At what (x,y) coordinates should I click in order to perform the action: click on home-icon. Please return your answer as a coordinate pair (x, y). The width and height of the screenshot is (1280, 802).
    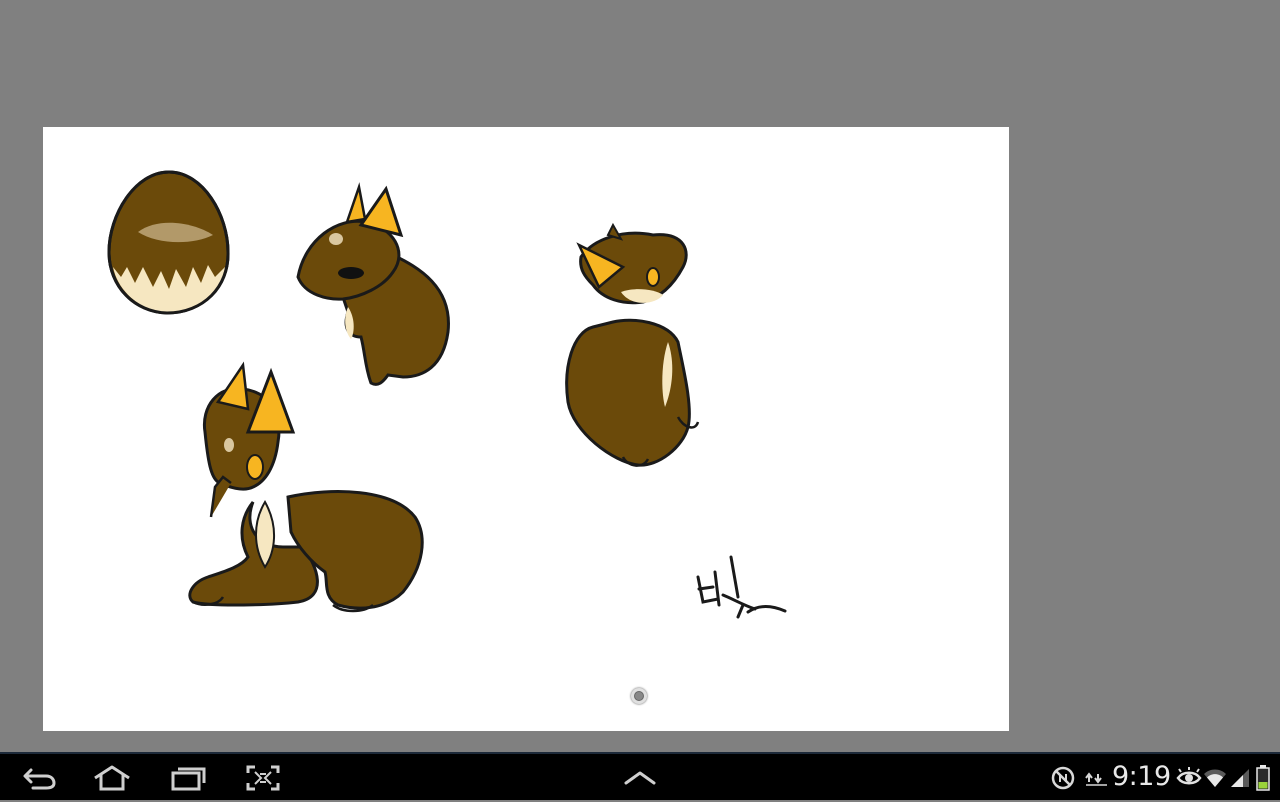
    Looking at the image, I should click on (112, 778).